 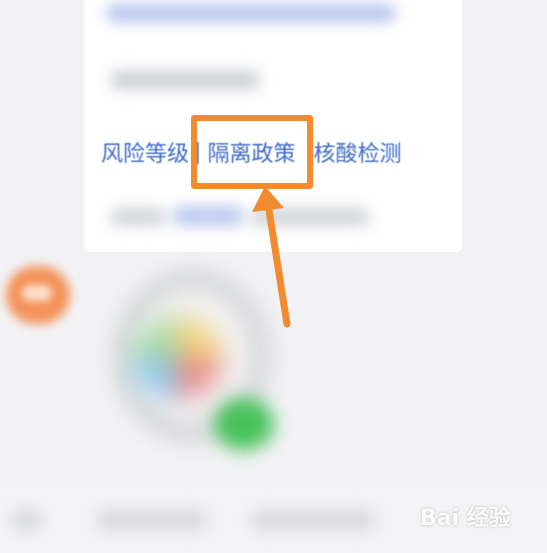 What do you see at coordinates (145, 152) in the screenshot?
I see `risk-level-link: 风险等级` at bounding box center [145, 152].